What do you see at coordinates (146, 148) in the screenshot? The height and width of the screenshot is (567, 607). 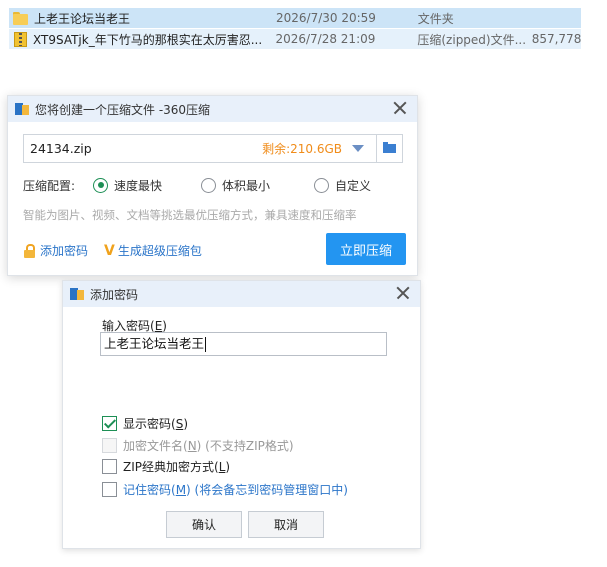 I see `archive-filename: 24134.zip` at bounding box center [146, 148].